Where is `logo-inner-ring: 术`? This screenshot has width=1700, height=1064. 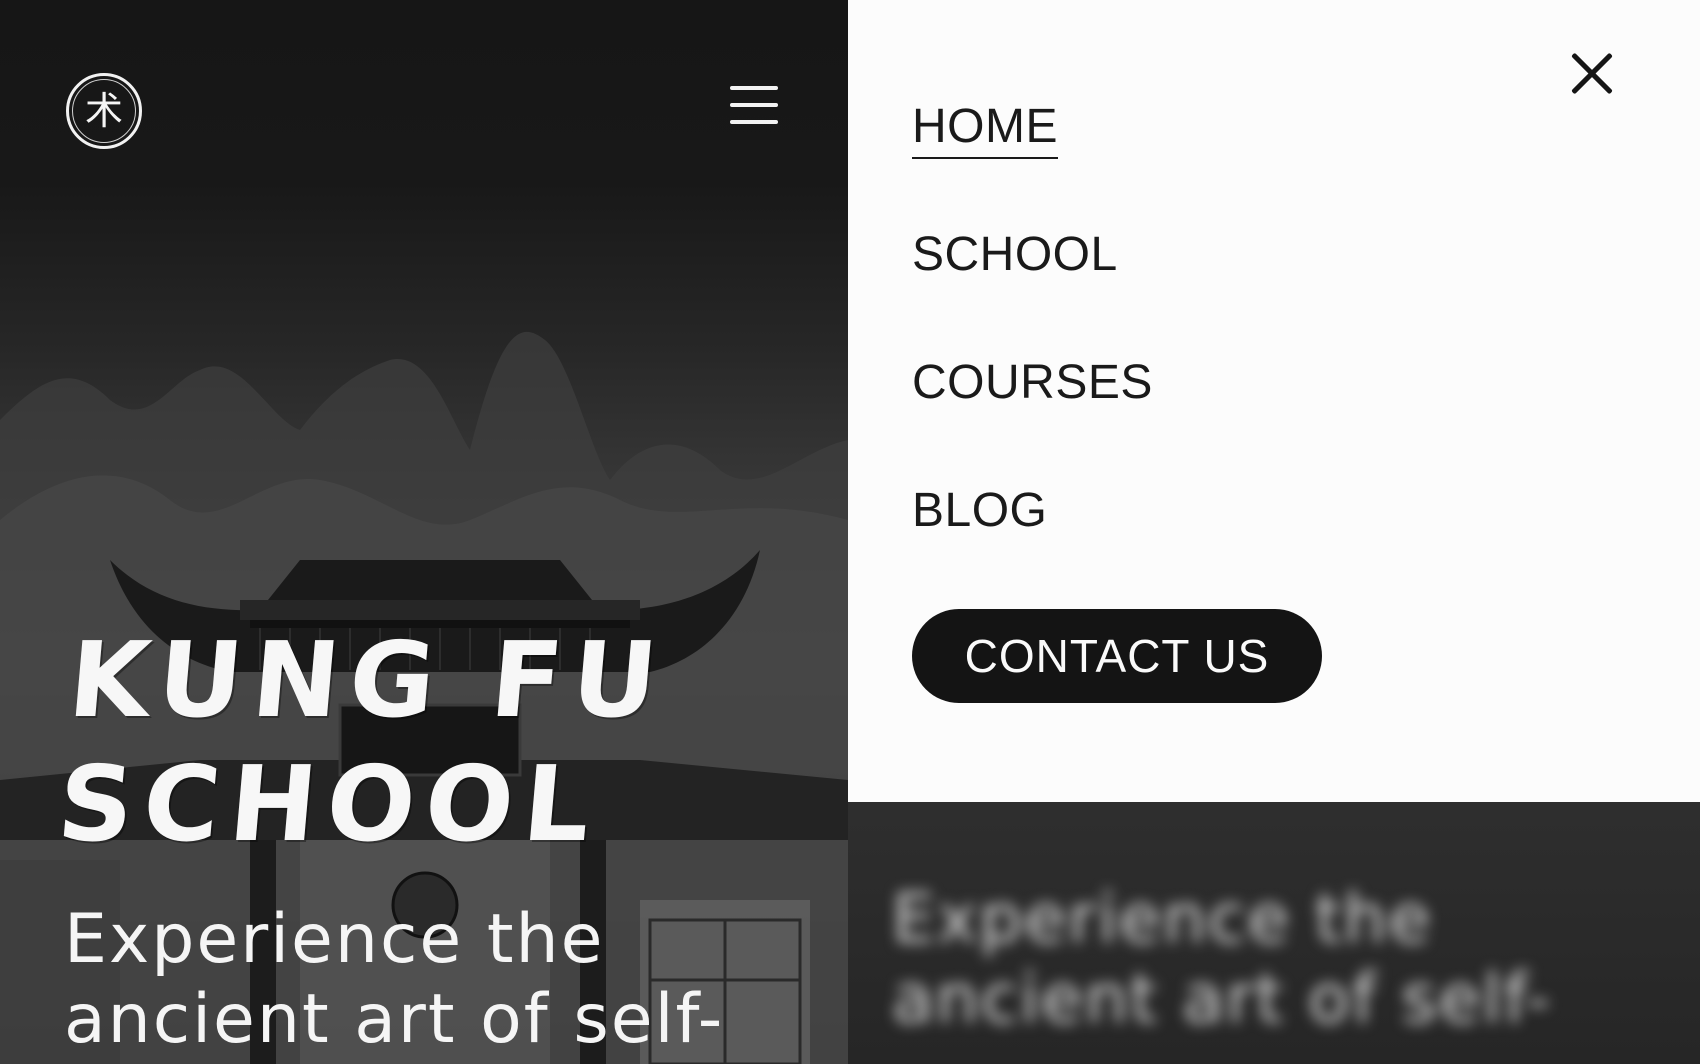 logo-inner-ring: 术 is located at coordinates (104, 111).